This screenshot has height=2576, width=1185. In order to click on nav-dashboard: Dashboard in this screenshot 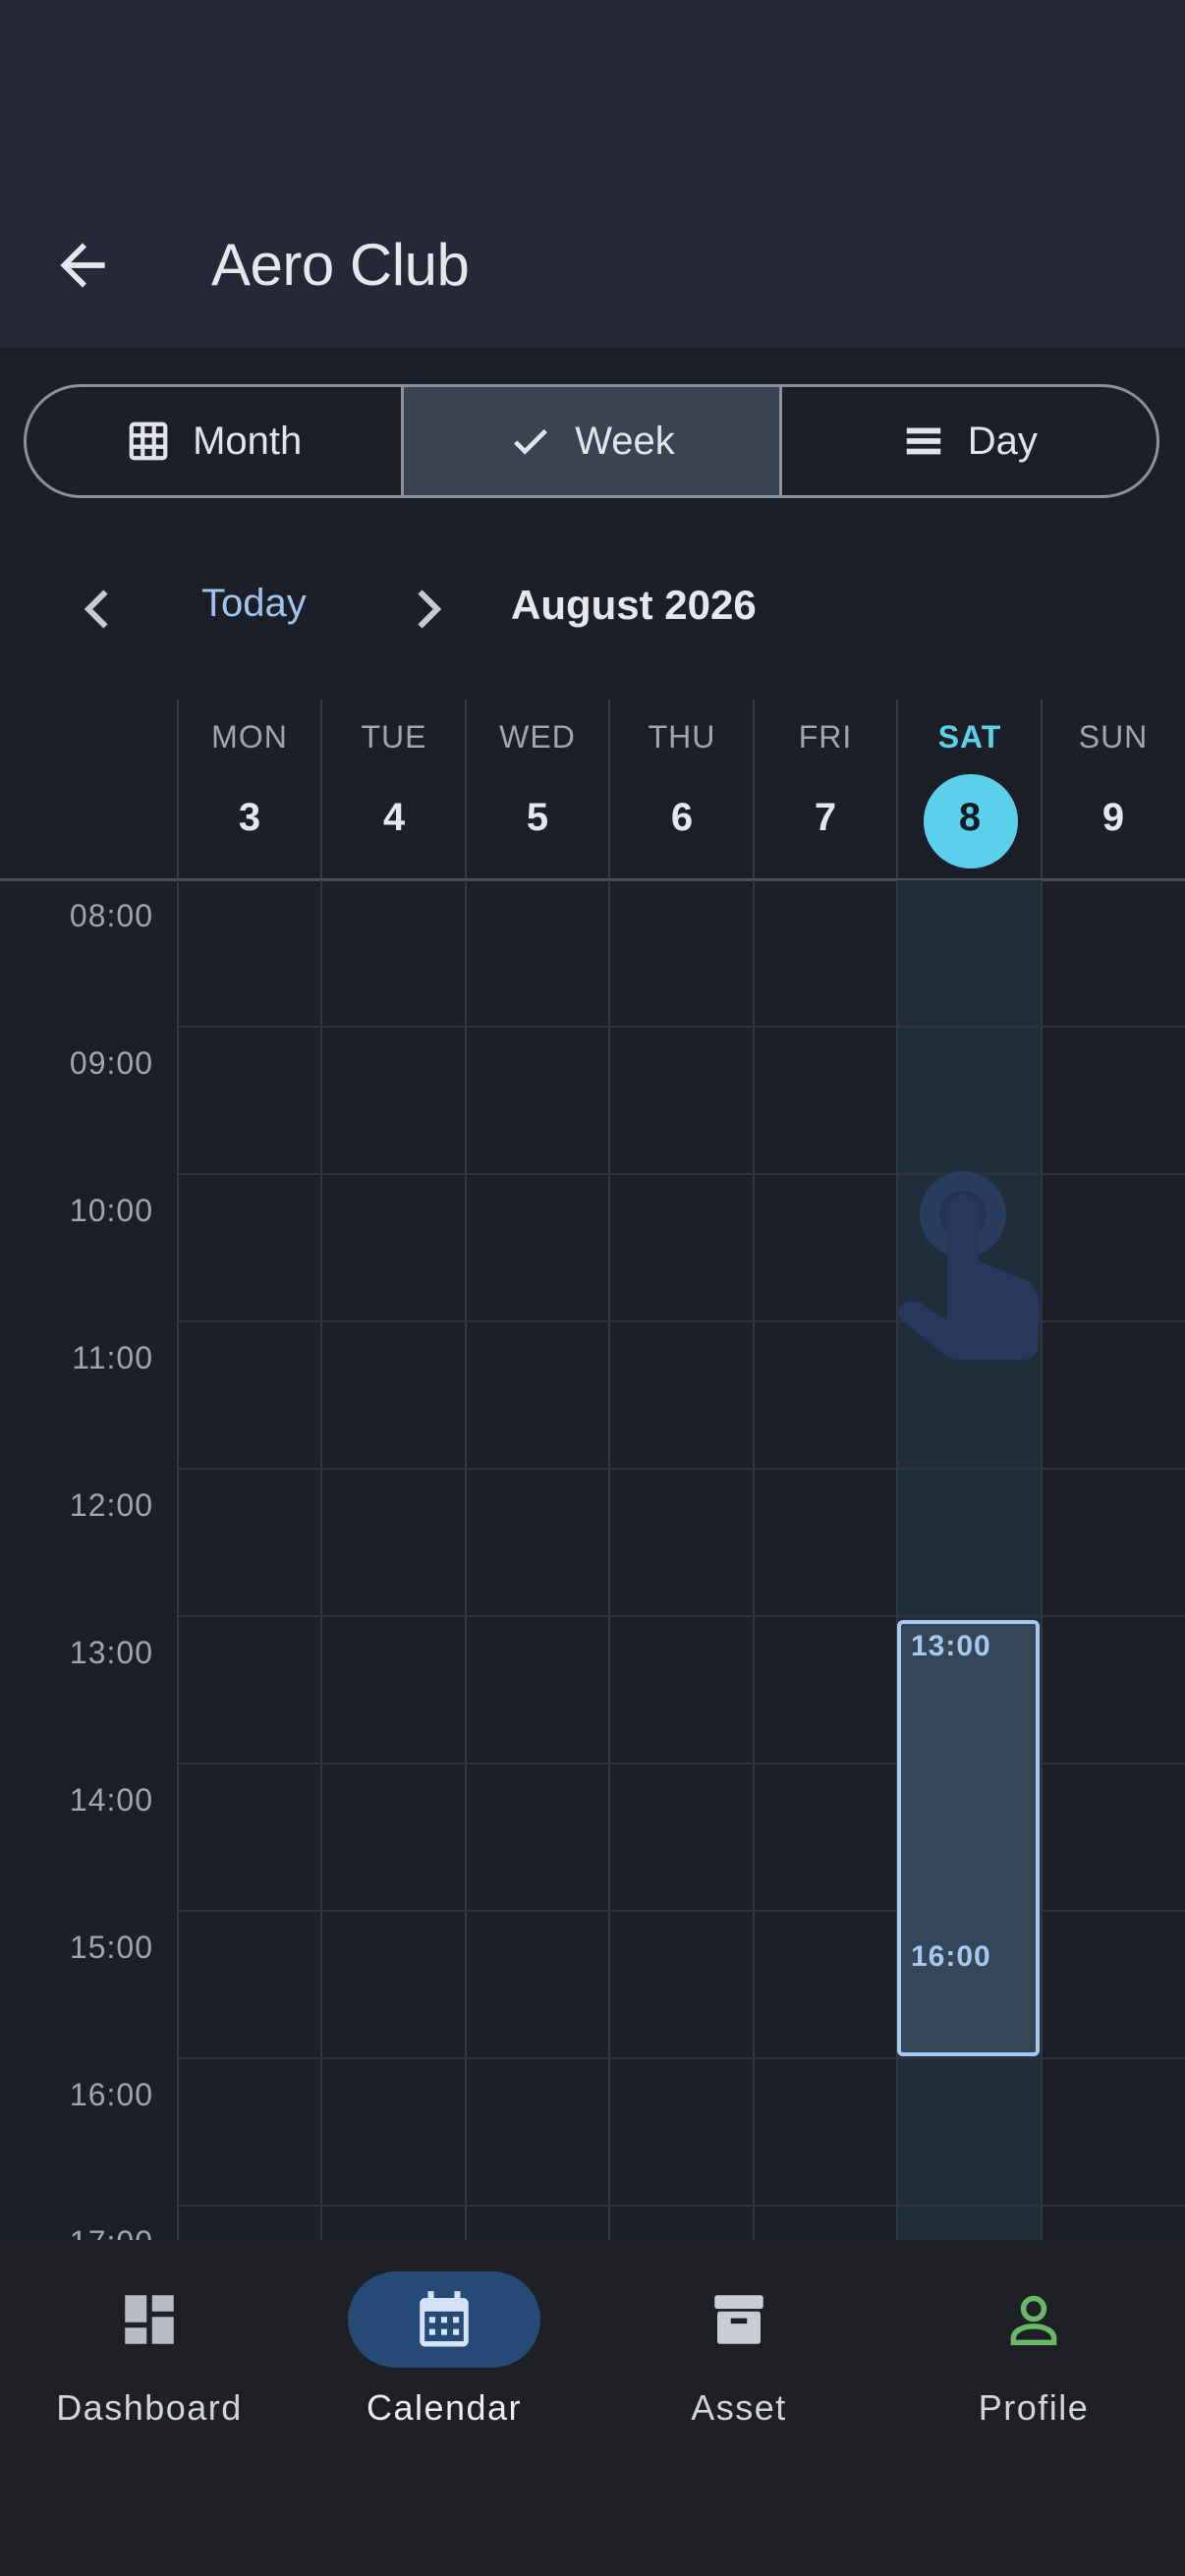, I will do `click(150, 2359)`.